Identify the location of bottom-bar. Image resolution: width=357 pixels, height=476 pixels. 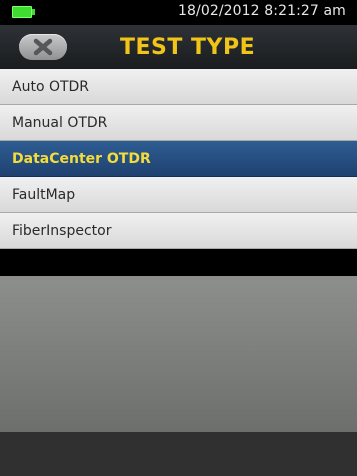
(178, 454).